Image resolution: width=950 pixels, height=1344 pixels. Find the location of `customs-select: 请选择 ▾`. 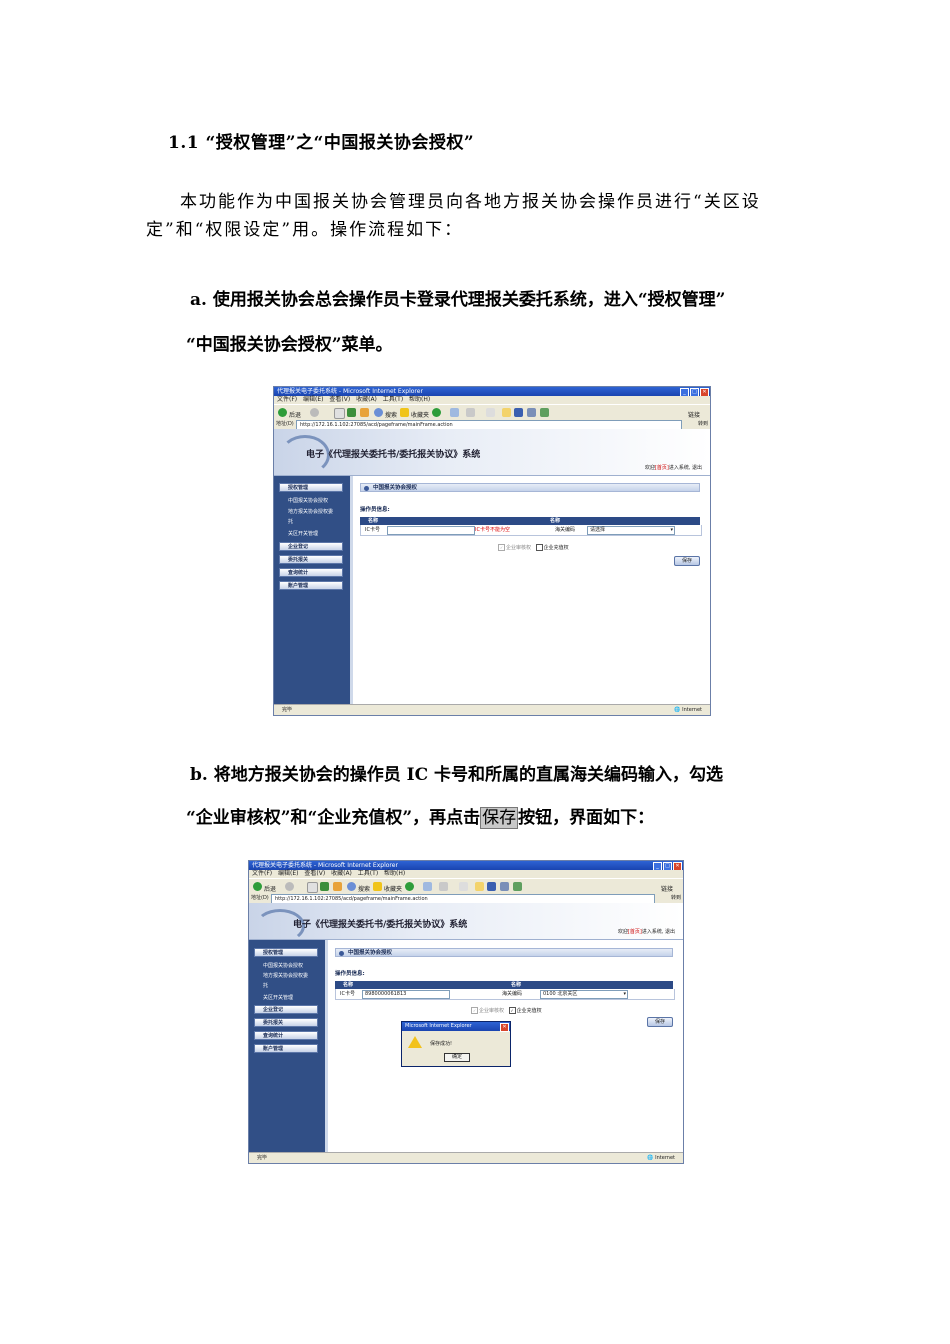

customs-select: 请选择 ▾ is located at coordinates (631, 530).